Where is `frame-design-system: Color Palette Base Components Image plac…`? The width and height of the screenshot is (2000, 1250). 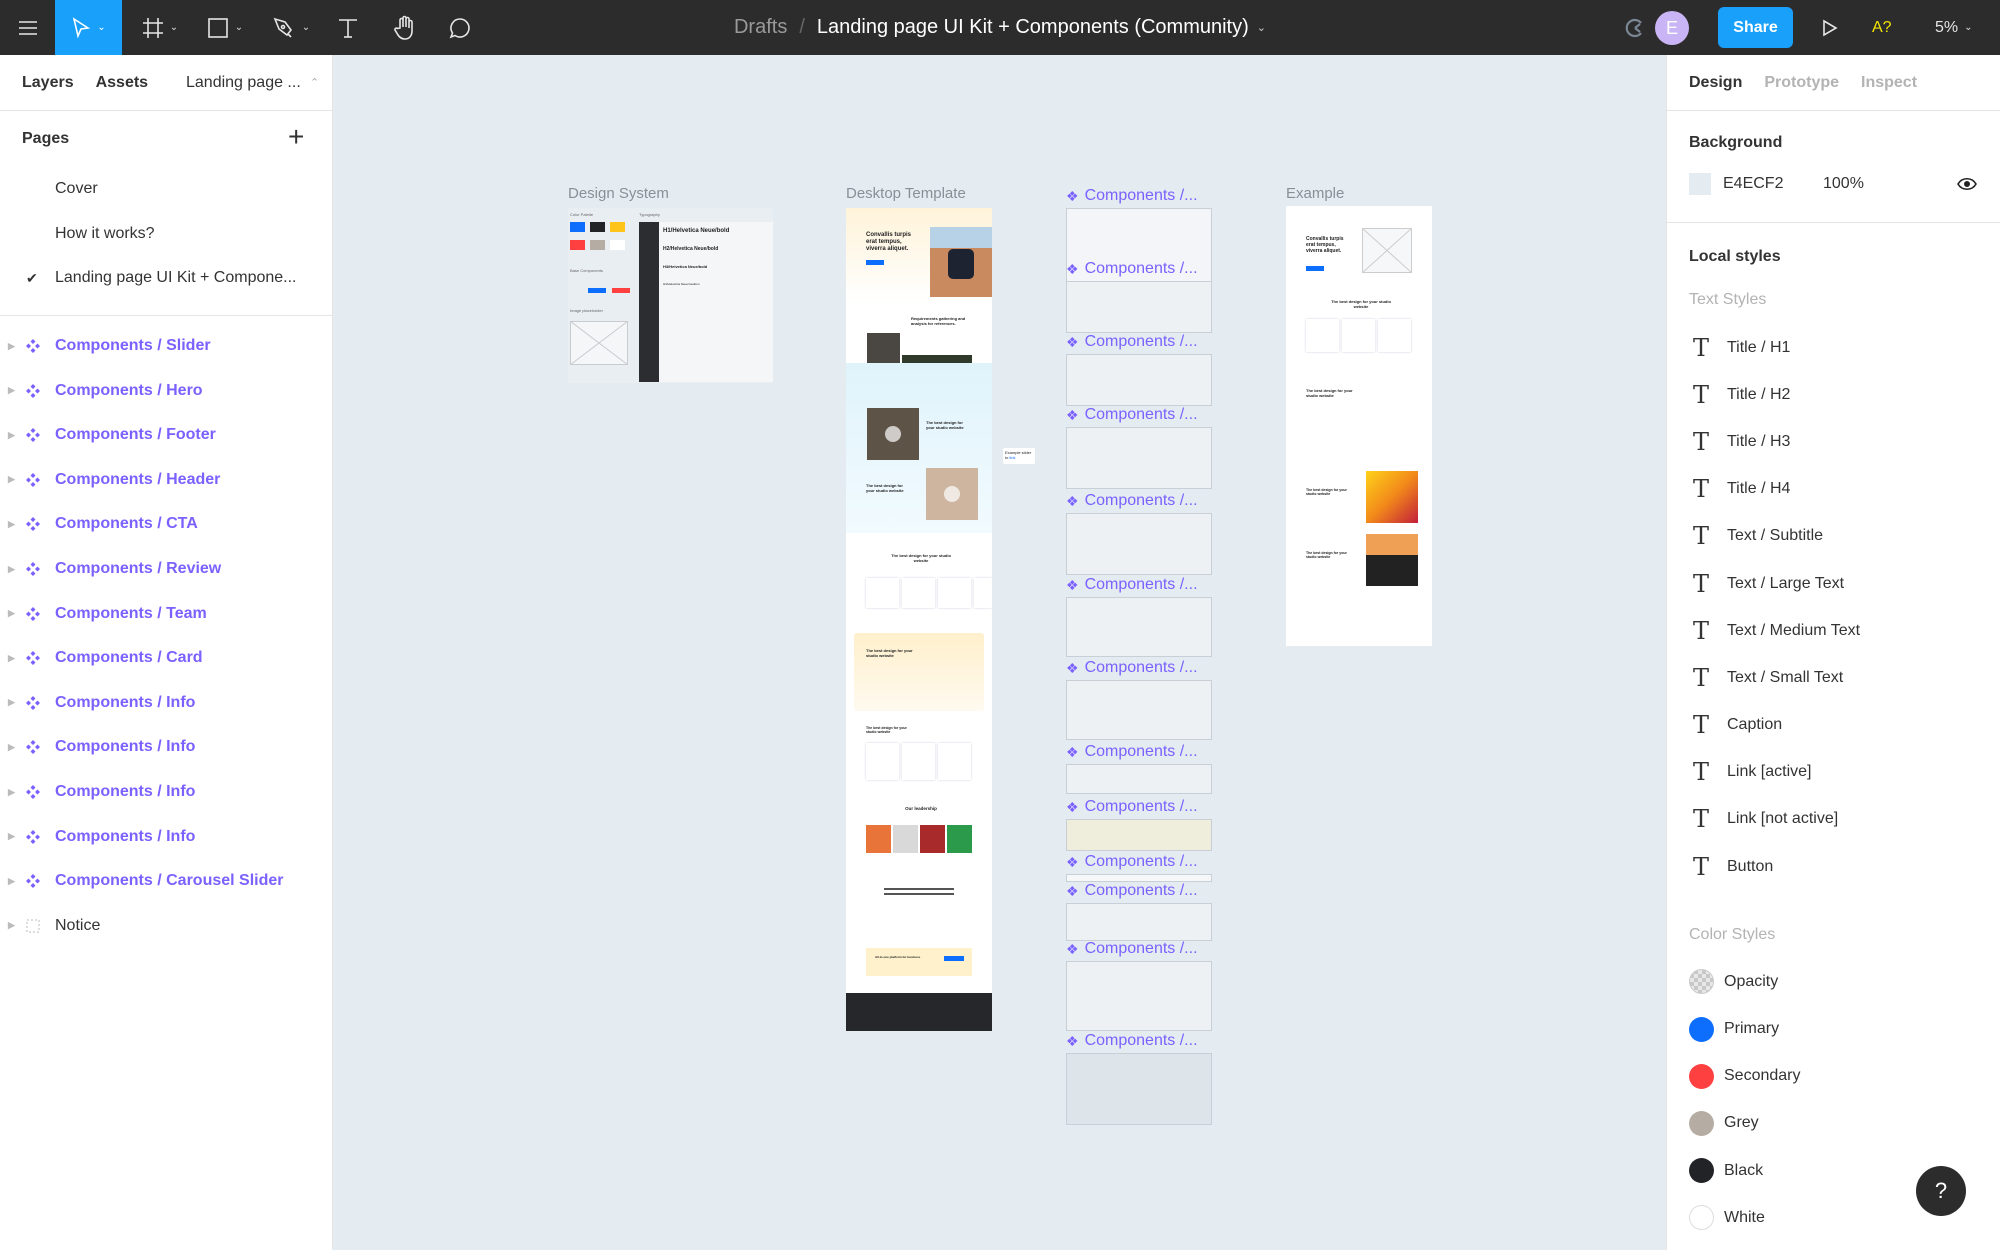
frame-design-system: Color Palette Base Components Image plac… is located at coordinates (670, 295).